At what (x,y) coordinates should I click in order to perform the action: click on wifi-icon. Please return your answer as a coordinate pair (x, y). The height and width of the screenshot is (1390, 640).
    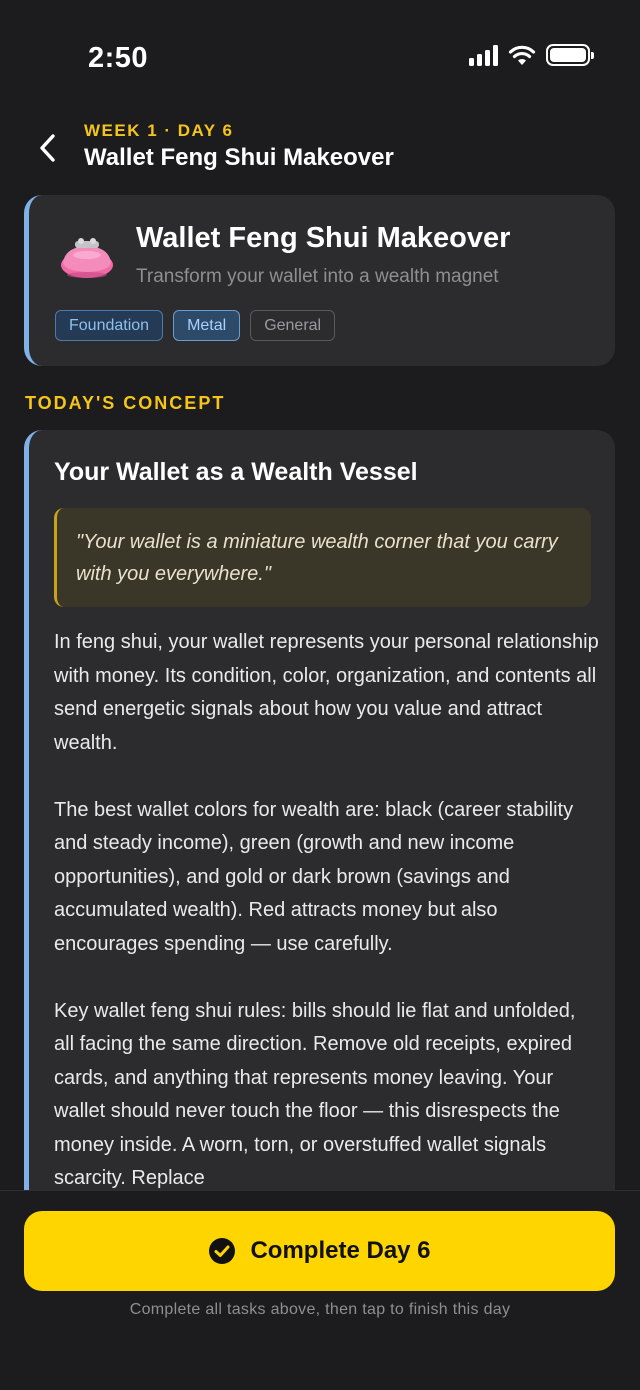
    Looking at the image, I should click on (522, 55).